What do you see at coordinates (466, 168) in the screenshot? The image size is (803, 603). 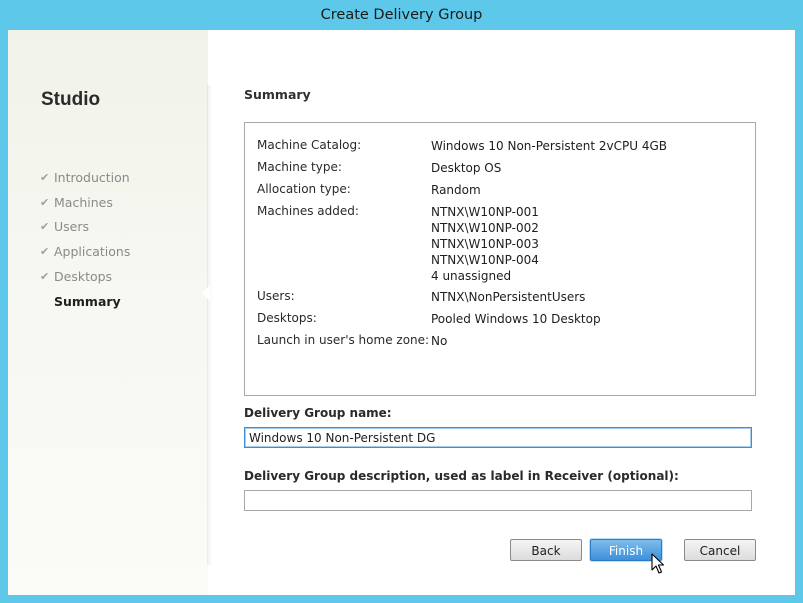 I see `summary-value: Desktop OS` at bounding box center [466, 168].